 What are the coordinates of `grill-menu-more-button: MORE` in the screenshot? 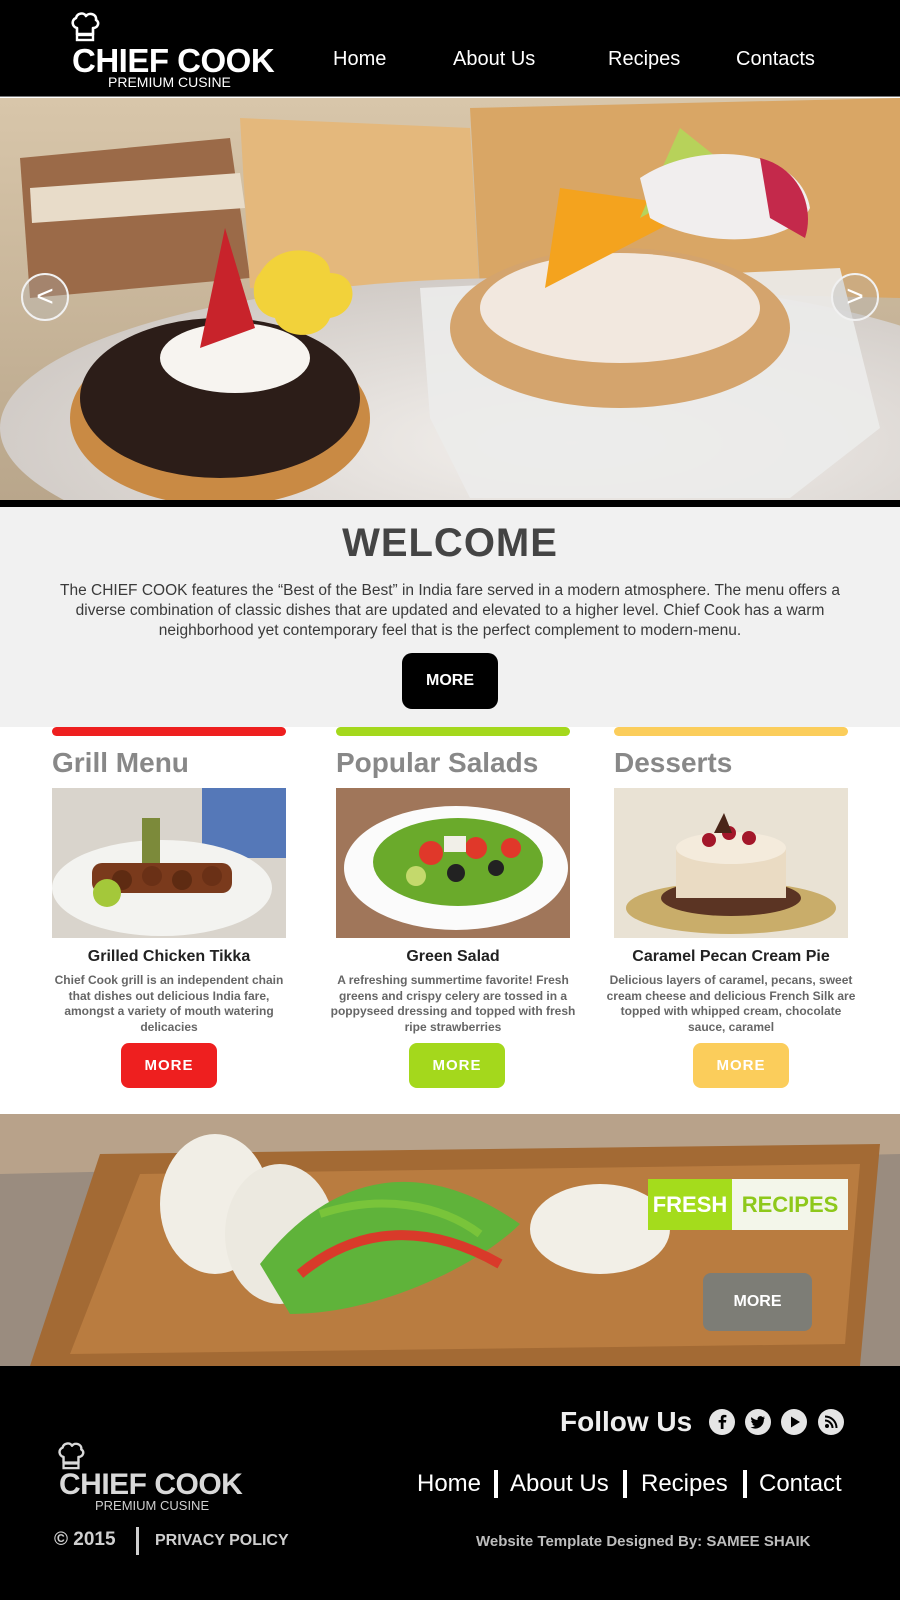 It's located at (169, 1065).